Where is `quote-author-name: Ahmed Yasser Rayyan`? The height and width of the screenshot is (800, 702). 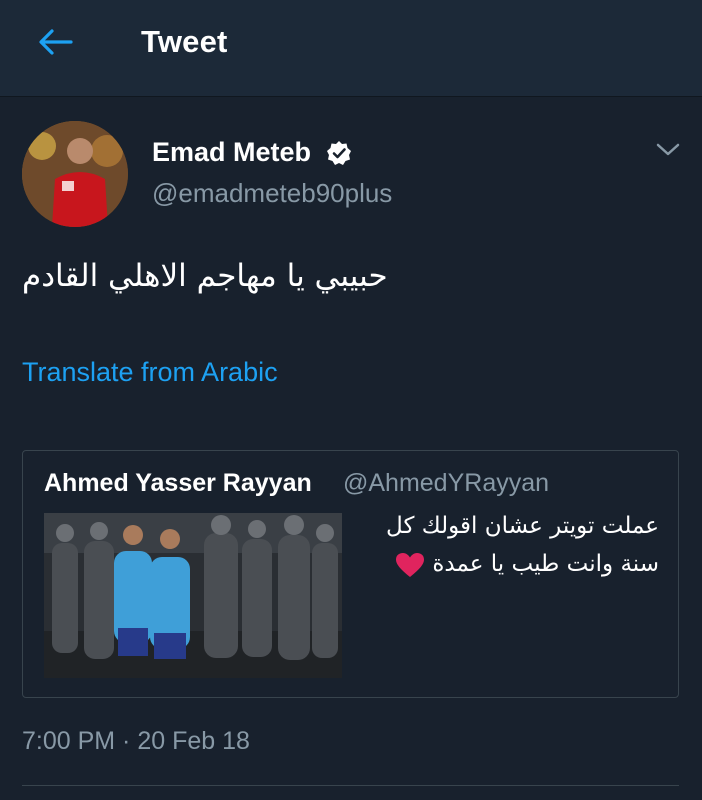 quote-author-name: Ahmed Yasser Rayyan is located at coordinates (178, 483).